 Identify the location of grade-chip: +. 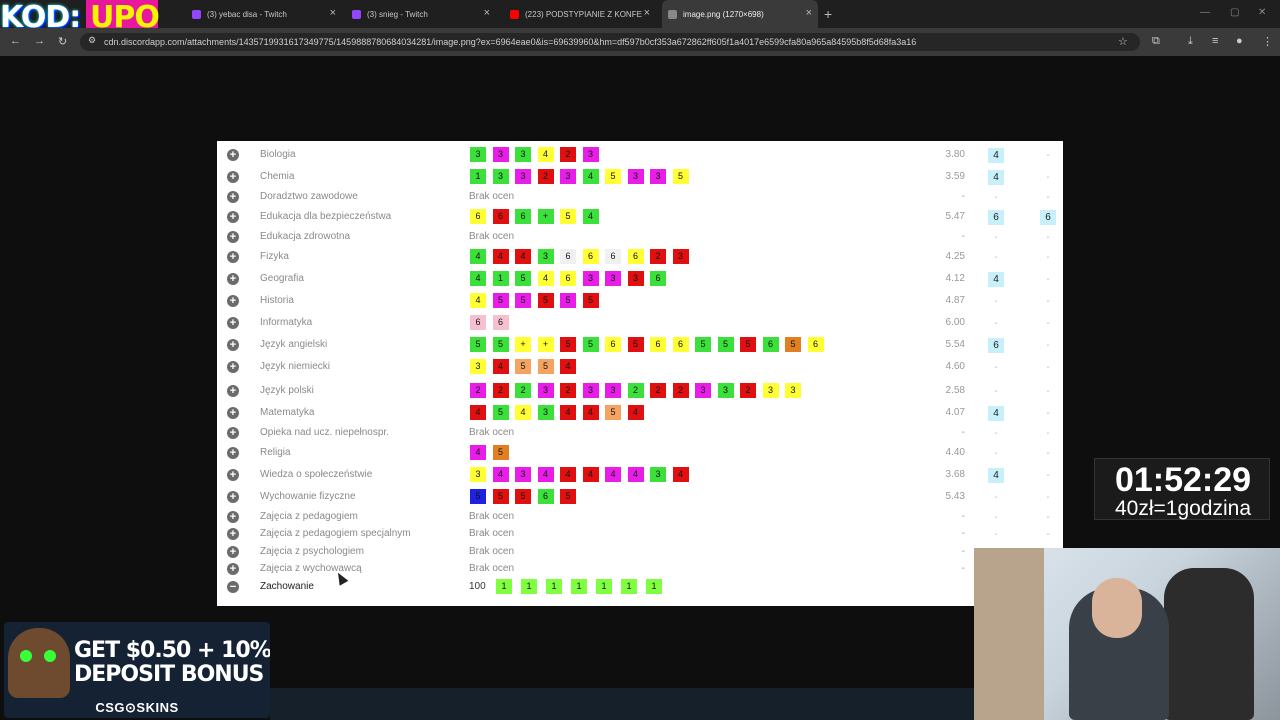
(545, 344).